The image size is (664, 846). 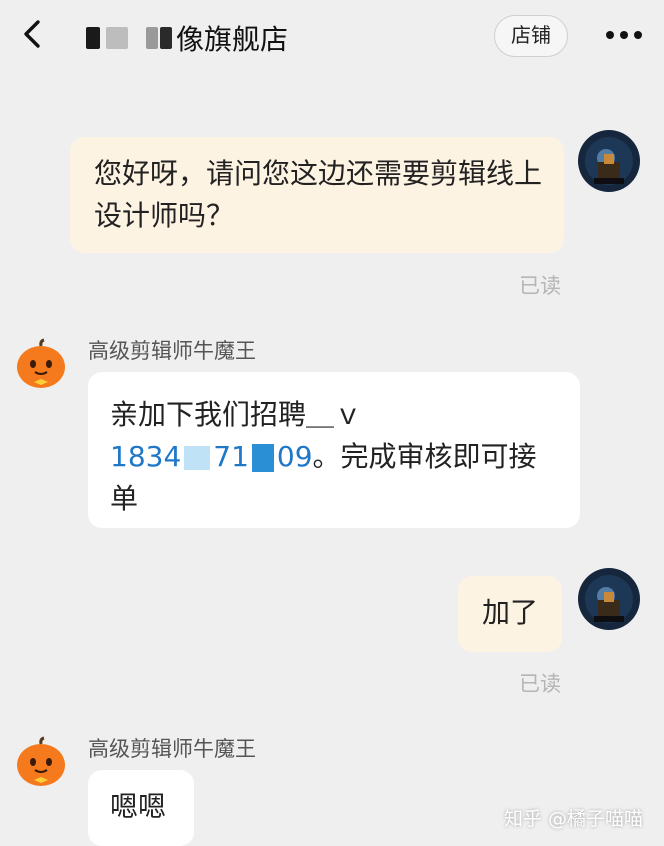 I want to click on phone-fragment: 1834, so click(x=146, y=456).